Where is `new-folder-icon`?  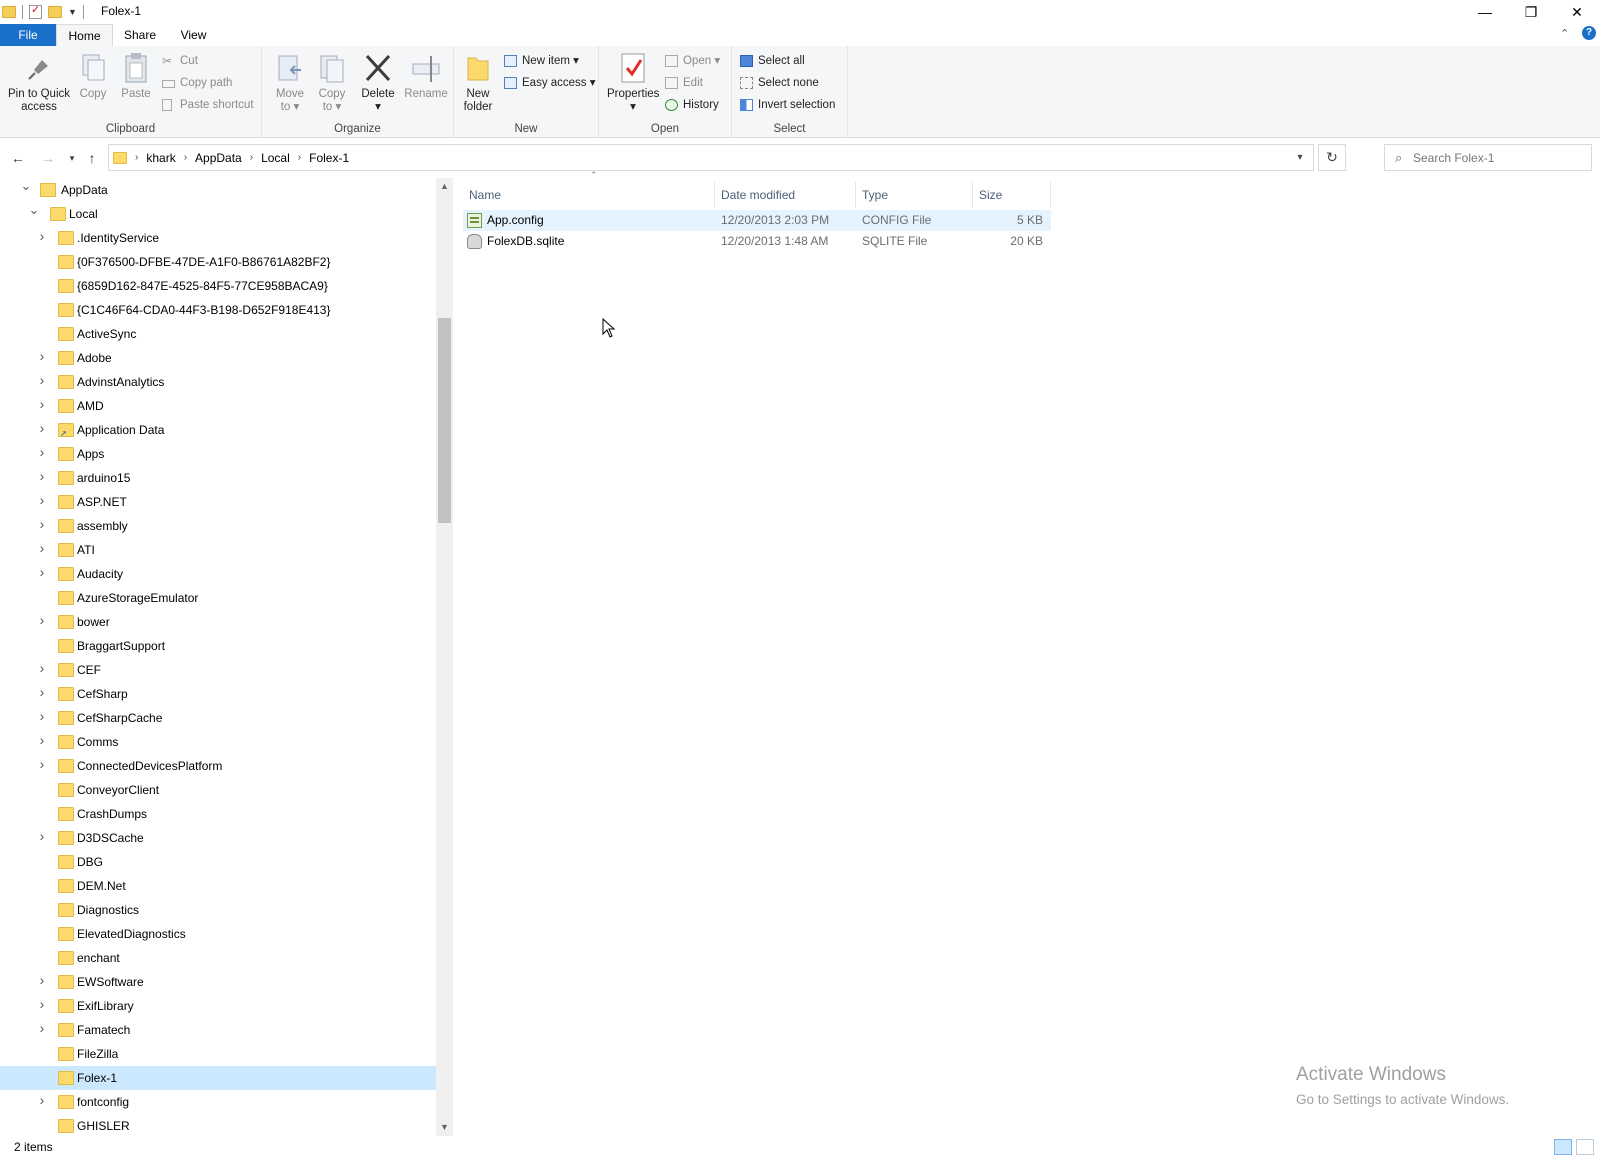
new-folder-icon is located at coordinates (55, 12).